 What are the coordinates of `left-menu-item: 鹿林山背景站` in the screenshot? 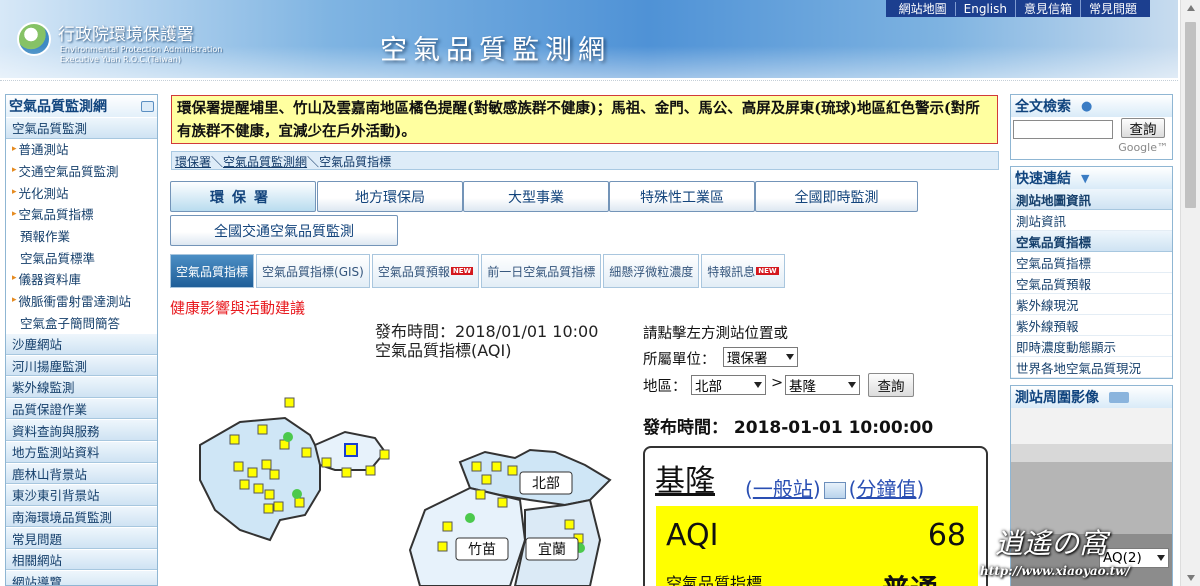 It's located at (81, 473).